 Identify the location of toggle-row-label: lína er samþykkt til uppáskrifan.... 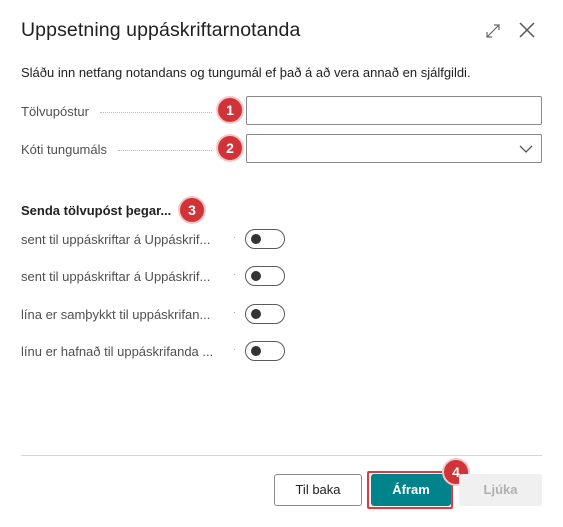
(116, 314).